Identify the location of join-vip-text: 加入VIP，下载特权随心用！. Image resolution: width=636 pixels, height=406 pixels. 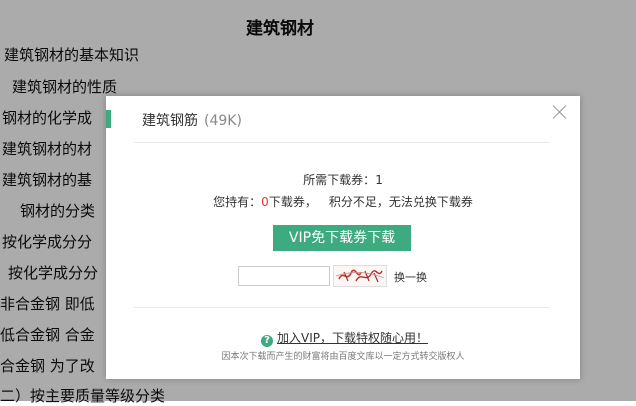
(352, 338).